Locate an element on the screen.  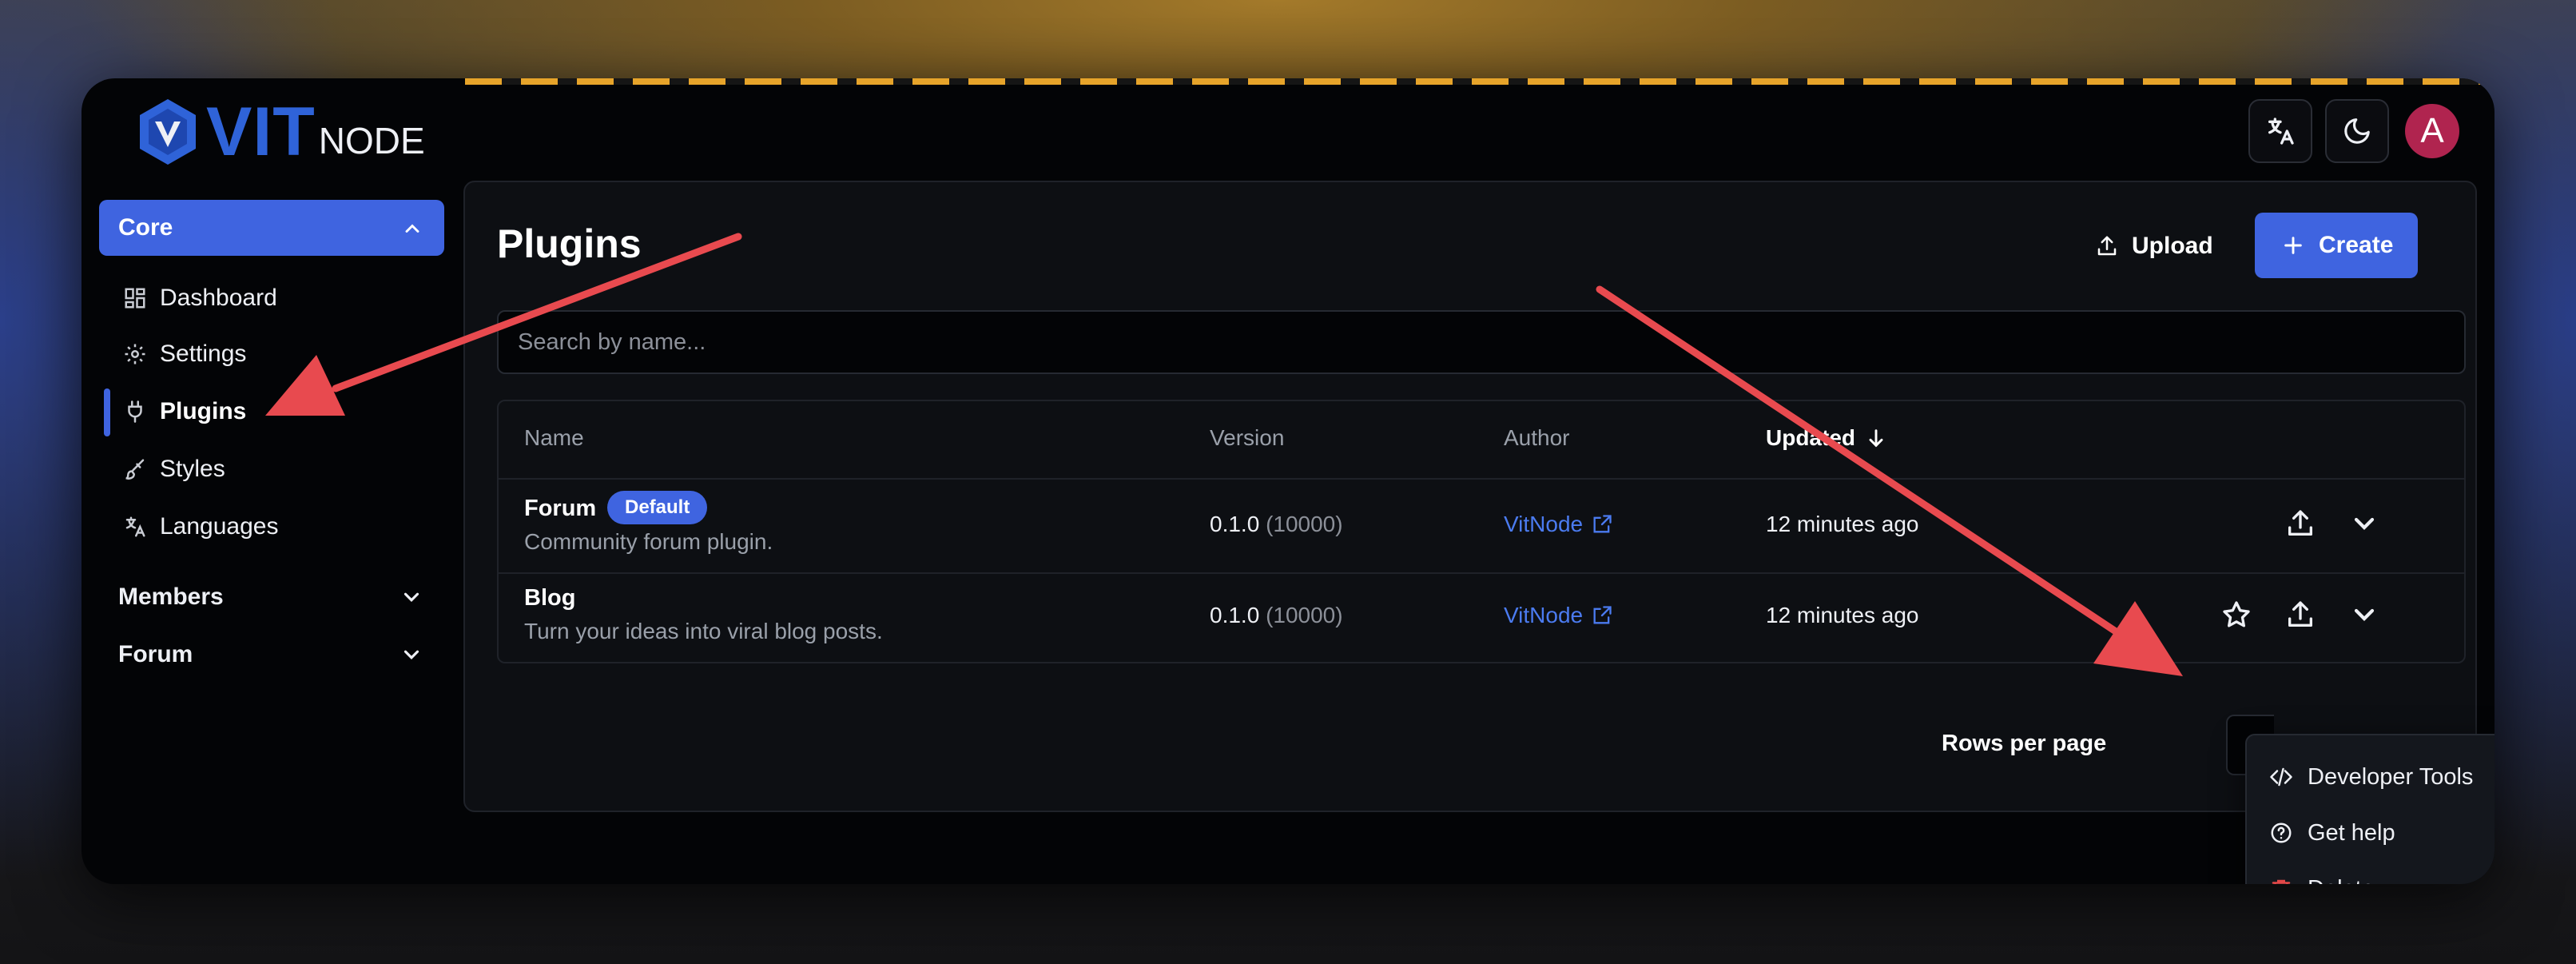
chevron-up-icon is located at coordinates (412, 228).